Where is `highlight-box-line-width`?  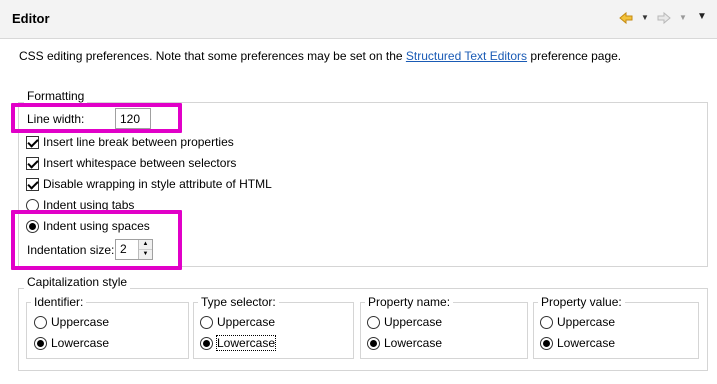
highlight-box-line-width is located at coordinates (96, 118).